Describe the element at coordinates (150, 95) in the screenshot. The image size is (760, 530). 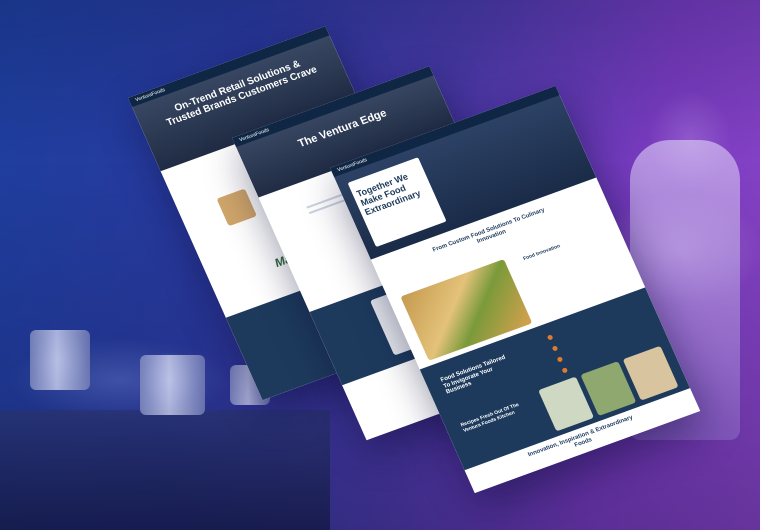
I see `back-brand: VenturaFoods` at that location.